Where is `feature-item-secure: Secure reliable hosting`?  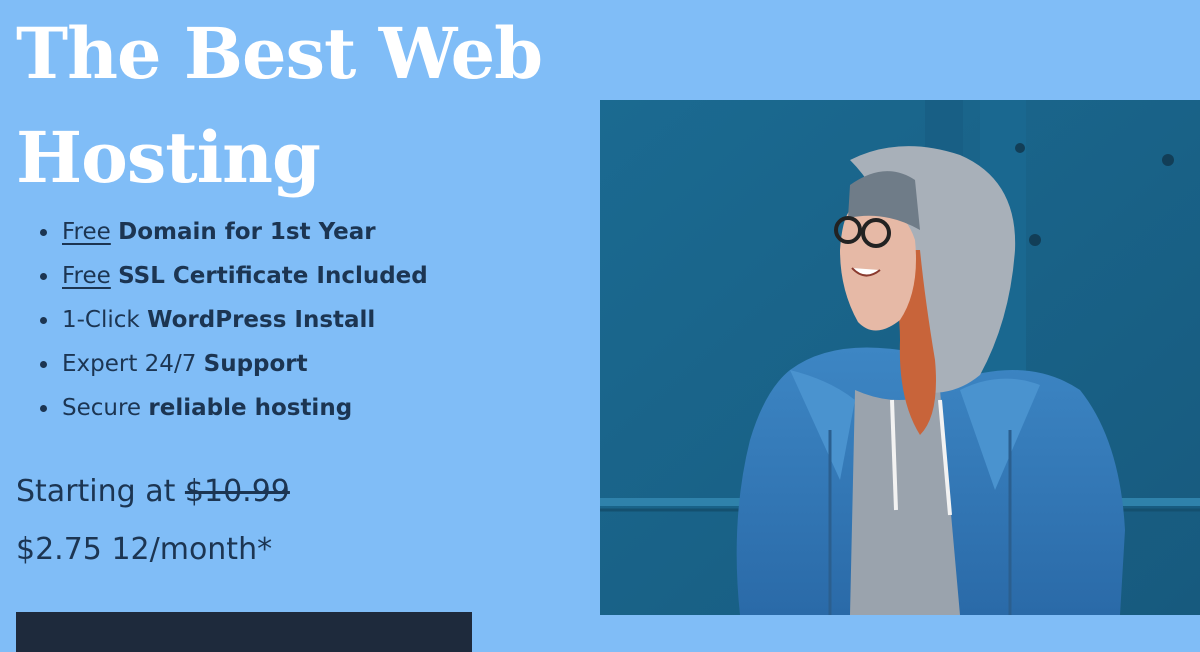 feature-item-secure: Secure reliable hosting is located at coordinates (234, 408).